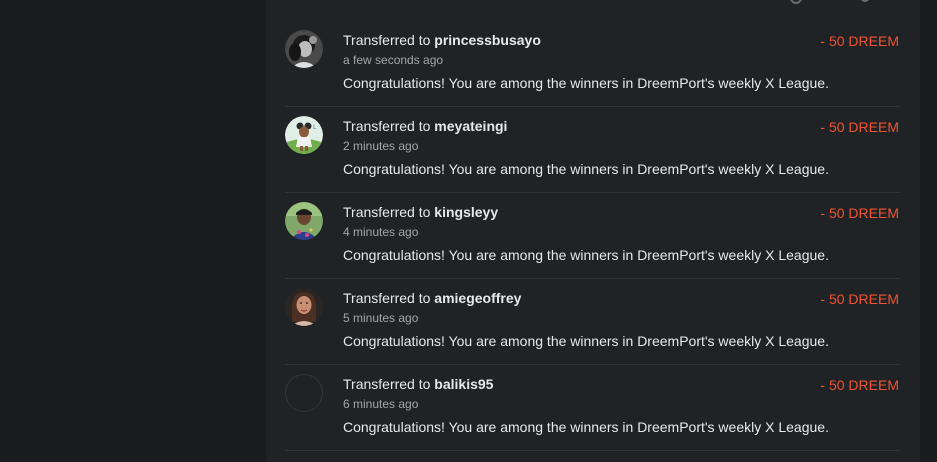 This screenshot has width=937, height=462. I want to click on transaction-title: Transferred to amiegeoffrey, so click(621, 298).